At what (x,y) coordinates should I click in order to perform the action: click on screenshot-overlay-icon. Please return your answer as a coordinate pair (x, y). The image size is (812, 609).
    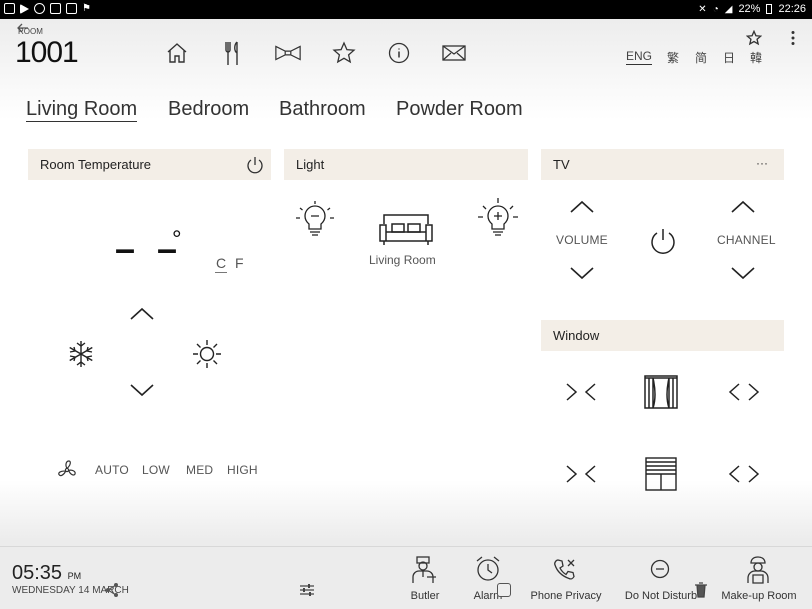
    Looking at the image, I should click on (504, 590).